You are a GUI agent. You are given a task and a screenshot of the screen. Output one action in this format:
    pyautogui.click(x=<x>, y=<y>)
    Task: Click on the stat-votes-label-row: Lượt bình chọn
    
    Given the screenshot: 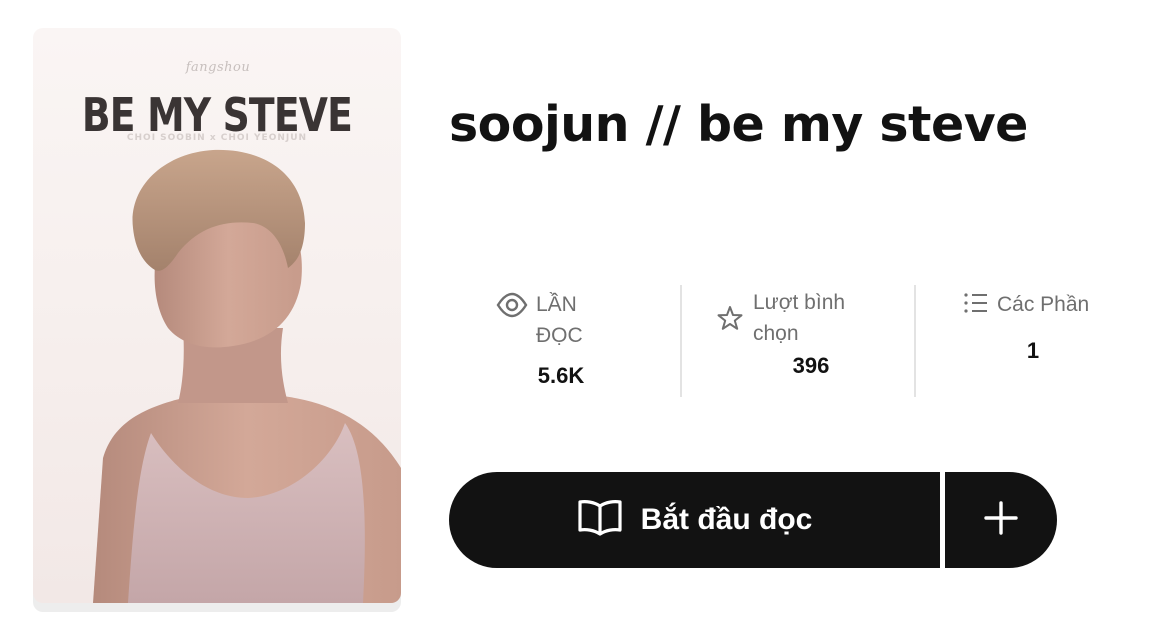 What is the action you would take?
    pyautogui.click(x=797, y=318)
    